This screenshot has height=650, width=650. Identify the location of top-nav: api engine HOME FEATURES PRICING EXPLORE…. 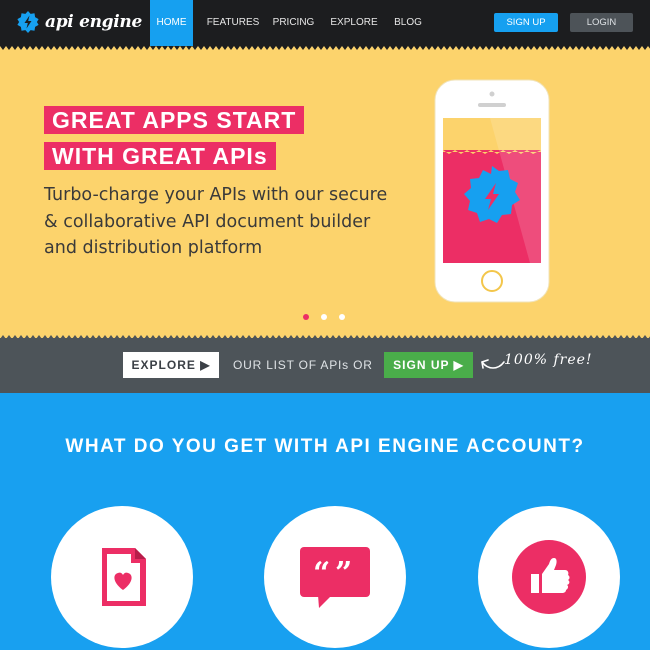
(325, 23).